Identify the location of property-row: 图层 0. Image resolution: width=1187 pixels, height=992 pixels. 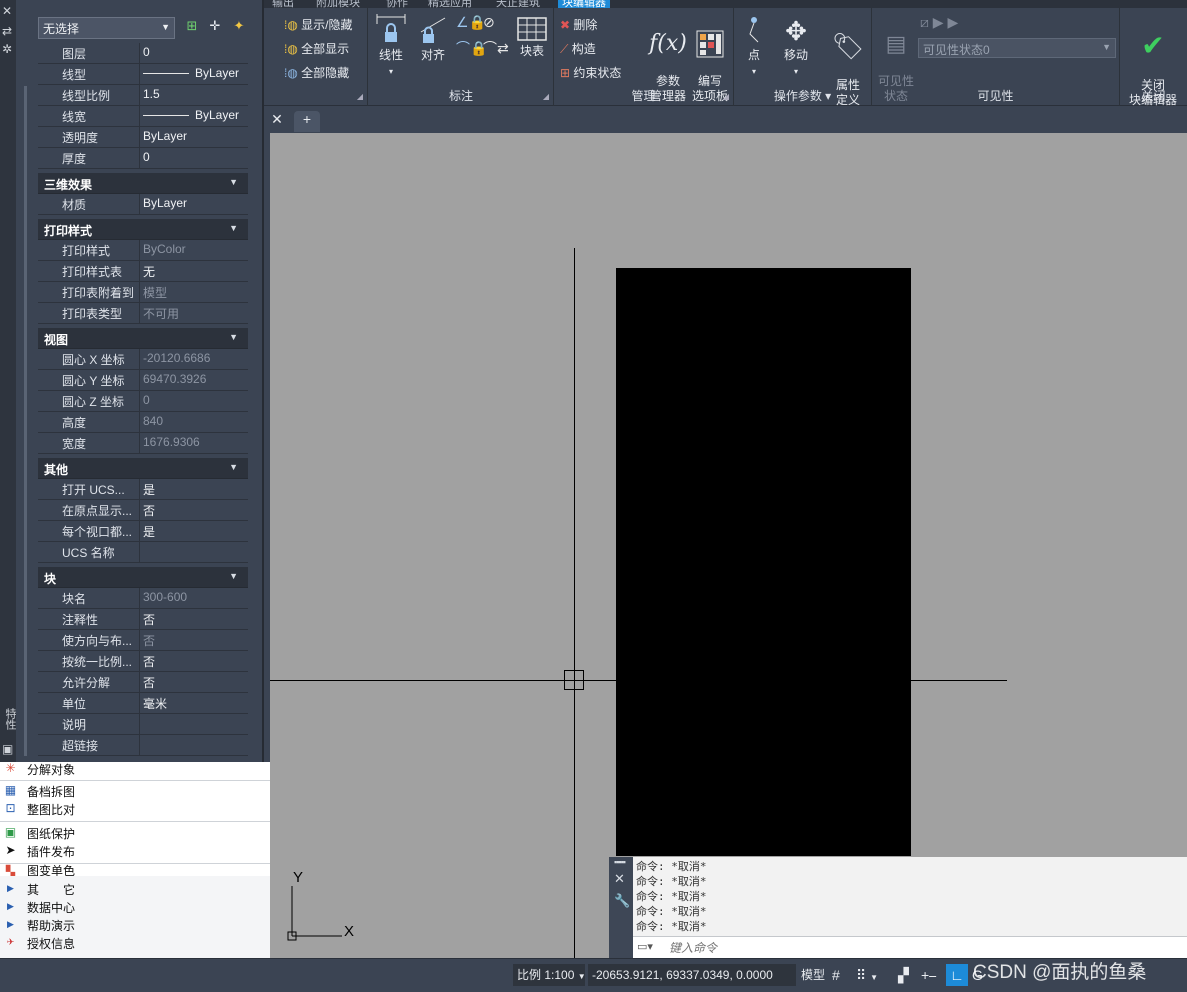
(143, 53).